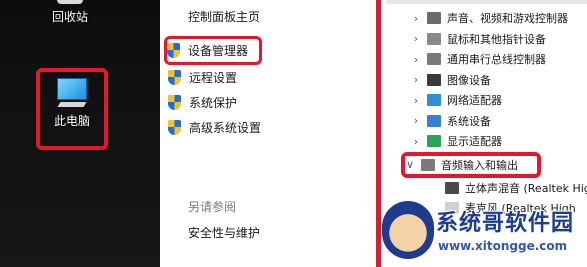  I want to click on computer-icon, so click(72, 93).